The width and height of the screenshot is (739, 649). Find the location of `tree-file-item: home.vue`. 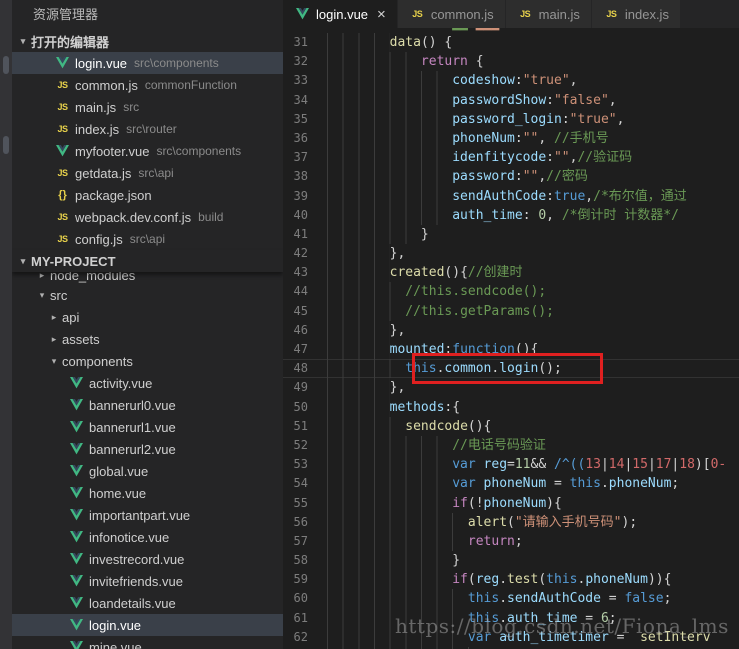

tree-file-item: home.vue is located at coordinates (147, 493).